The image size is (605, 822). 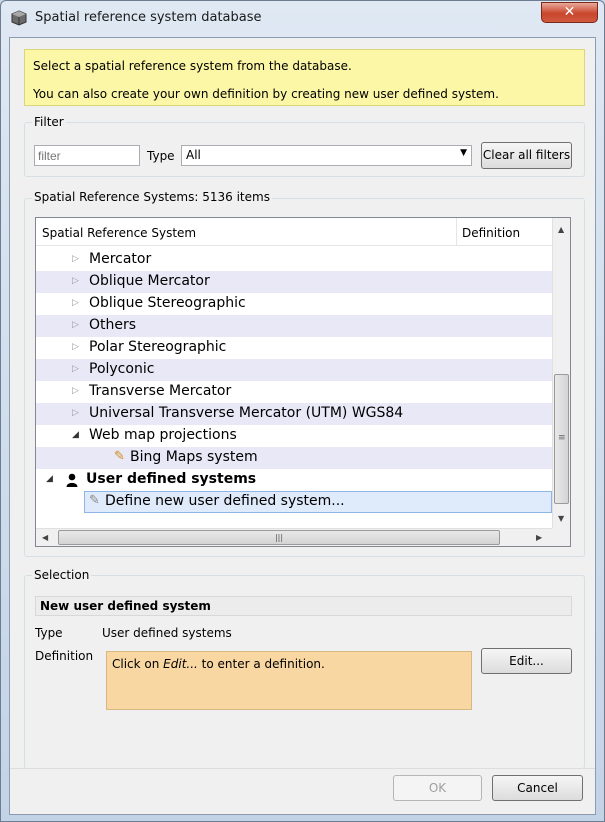 What do you see at coordinates (294, 370) in the screenshot?
I see `tree-row-polyconic: ▷ Polyconic` at bounding box center [294, 370].